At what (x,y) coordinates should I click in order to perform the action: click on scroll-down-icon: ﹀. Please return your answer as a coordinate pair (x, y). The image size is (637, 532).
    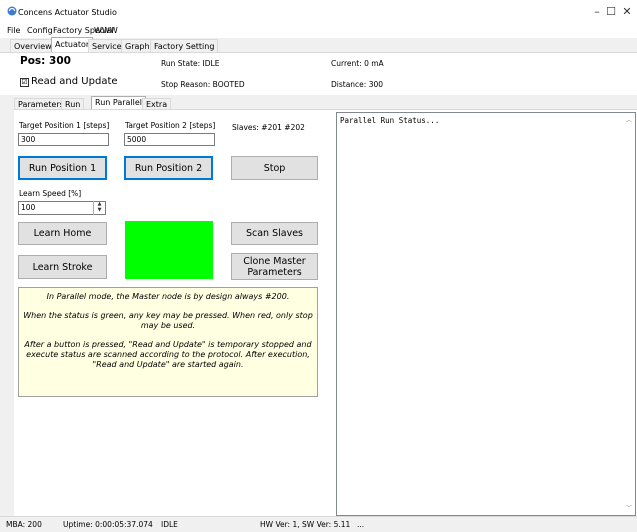
    Looking at the image, I should click on (629, 508).